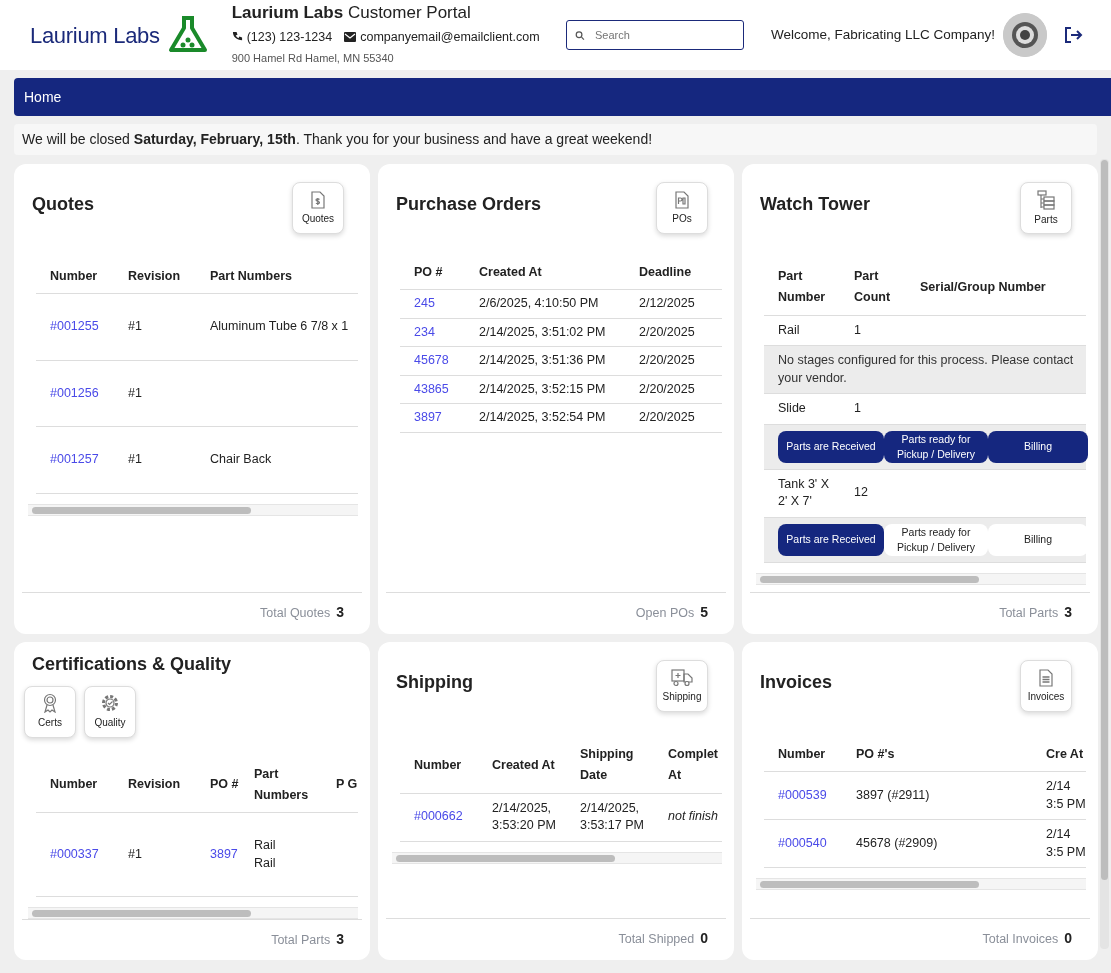 The width and height of the screenshot is (1111, 973). Describe the element at coordinates (873, 493) in the screenshot. I see `table-cell: 12` at that location.